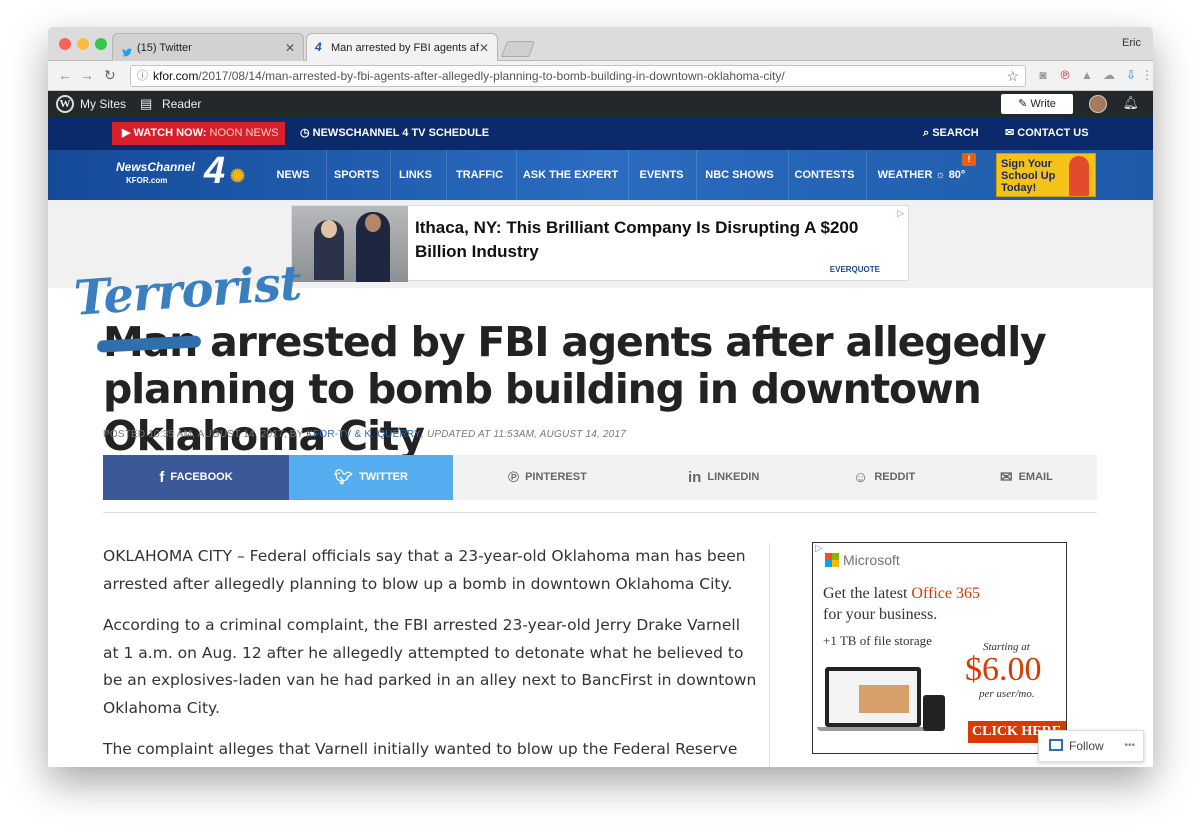  I want to click on divider, so click(600, 512).